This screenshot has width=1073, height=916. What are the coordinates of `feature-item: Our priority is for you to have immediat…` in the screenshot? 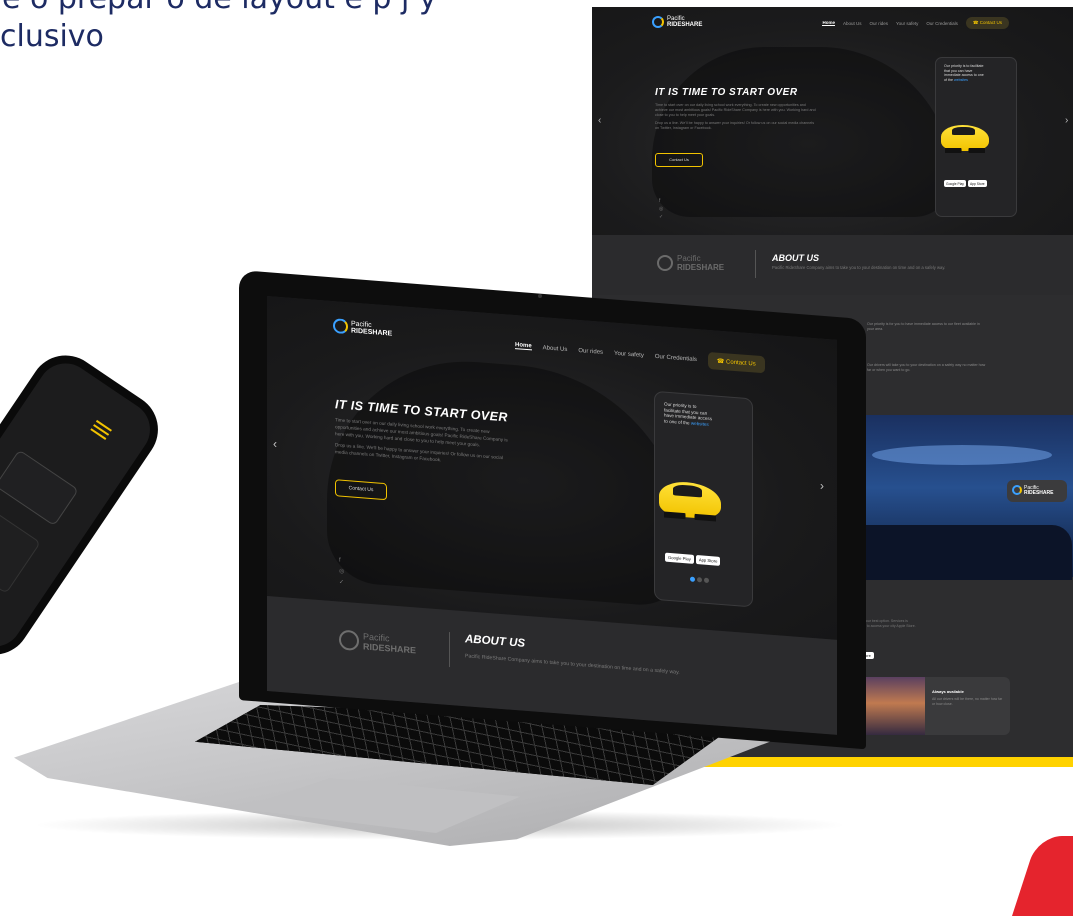 It's located at (918, 327).